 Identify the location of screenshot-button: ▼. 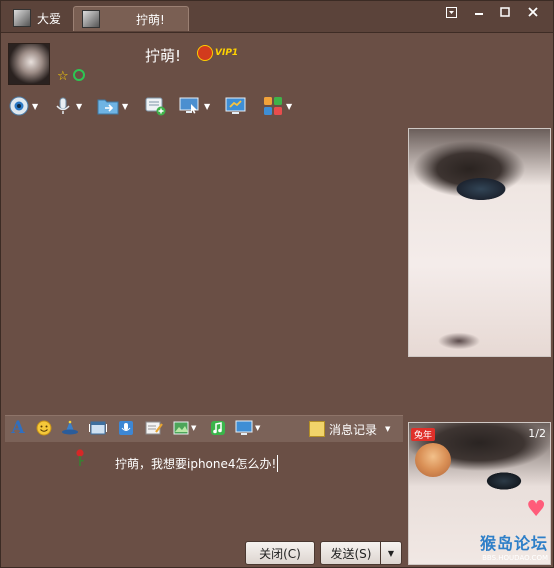
(188, 428).